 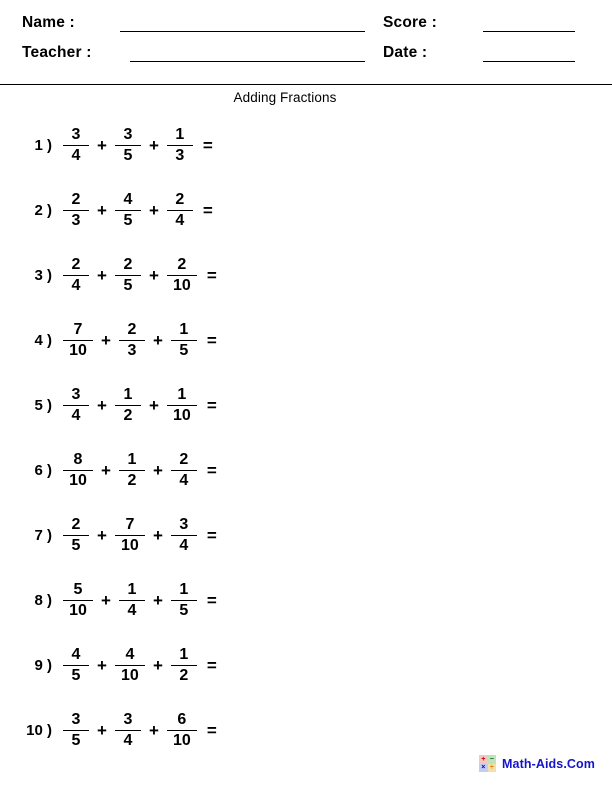 What do you see at coordinates (130, 654) in the screenshot?
I see `fraction-numerator: 4` at bounding box center [130, 654].